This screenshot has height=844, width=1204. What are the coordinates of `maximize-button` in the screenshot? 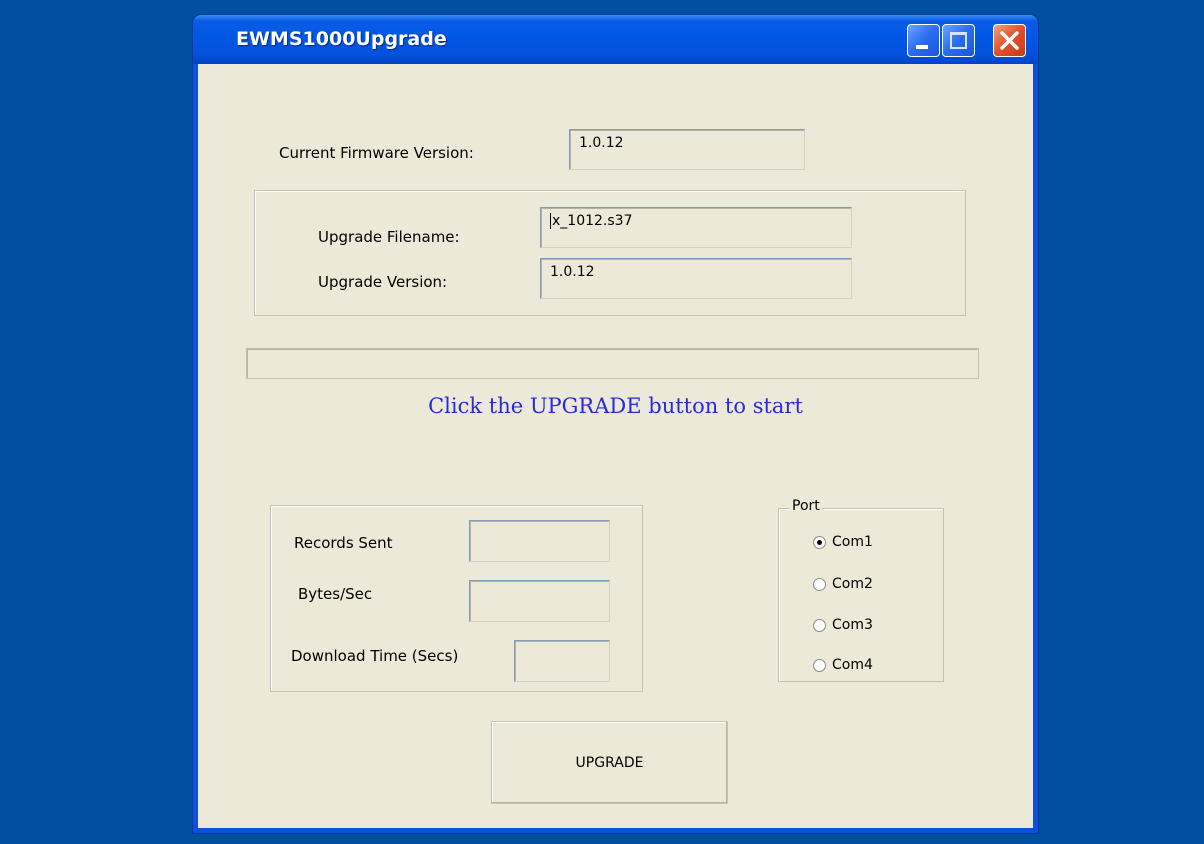 It's located at (958, 40).